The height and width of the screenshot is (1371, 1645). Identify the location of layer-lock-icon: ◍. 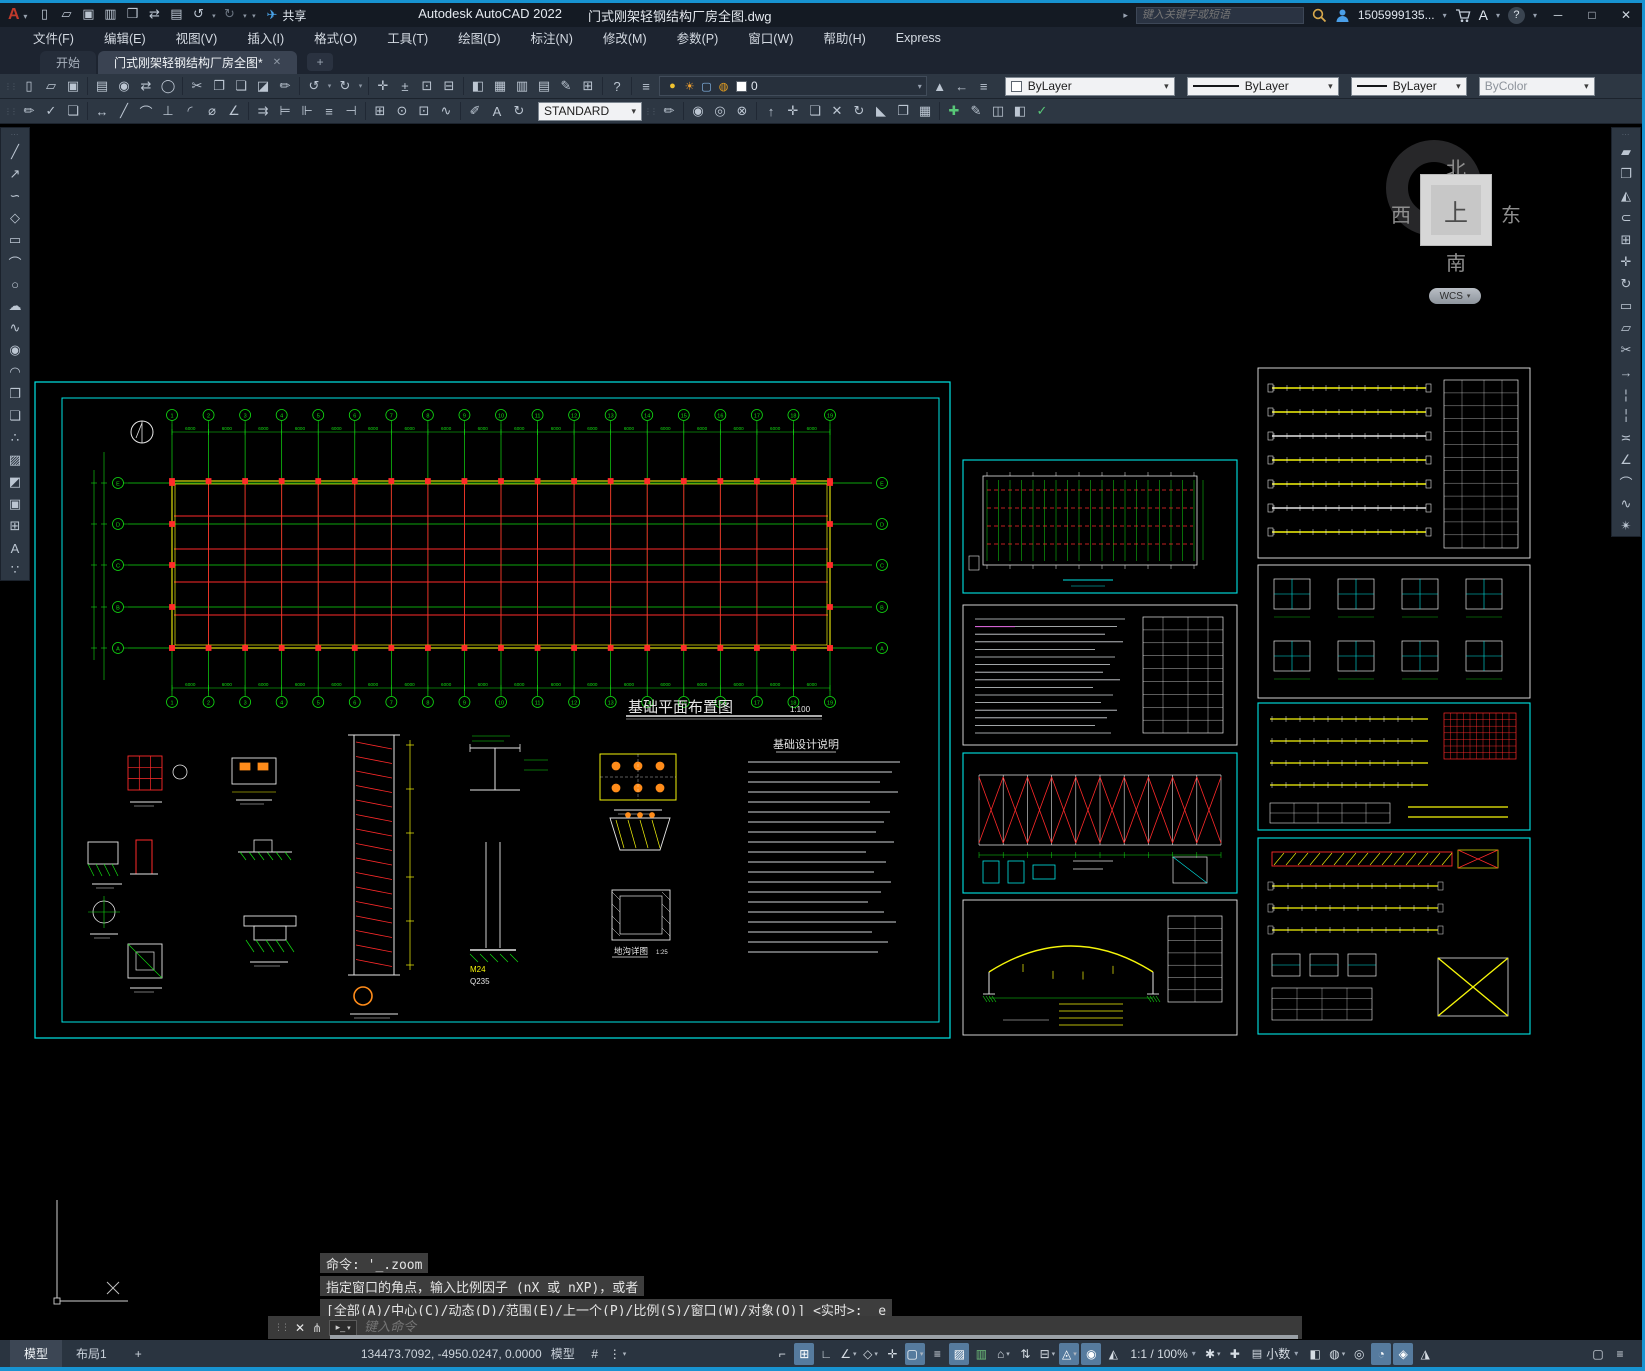
(723, 86).